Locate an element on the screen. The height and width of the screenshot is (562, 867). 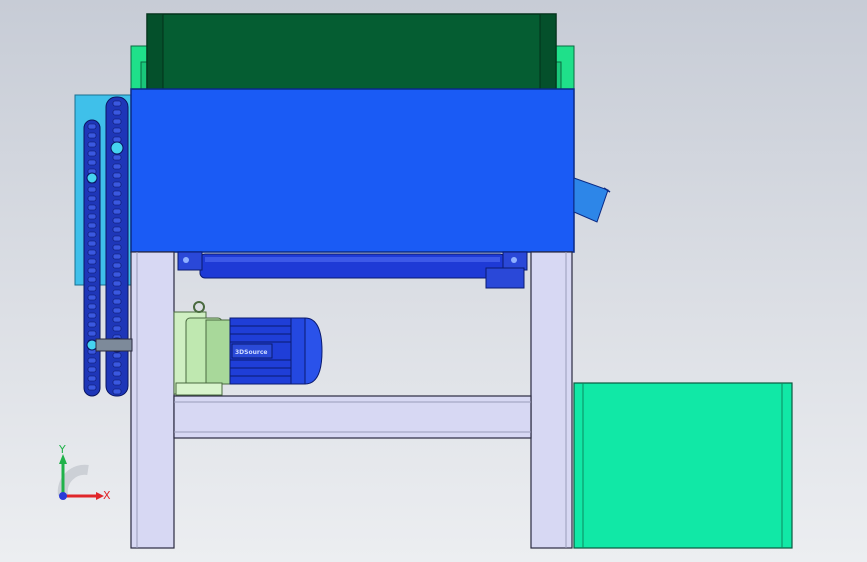
discharge-chute is located at coordinates (591, 200).